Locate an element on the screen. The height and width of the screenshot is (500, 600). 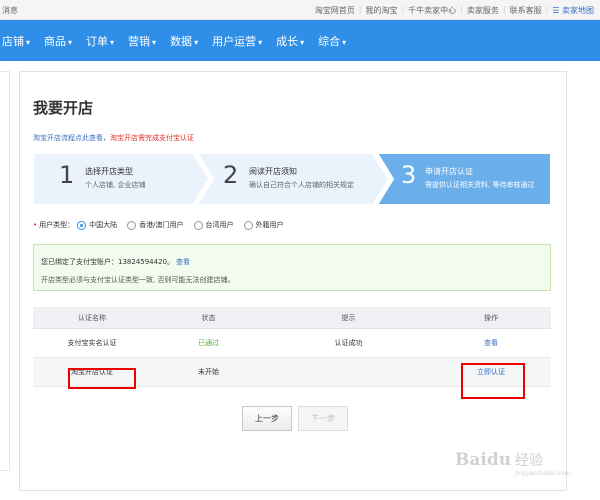
watermark-brand: Baidu is located at coordinates (483, 460).